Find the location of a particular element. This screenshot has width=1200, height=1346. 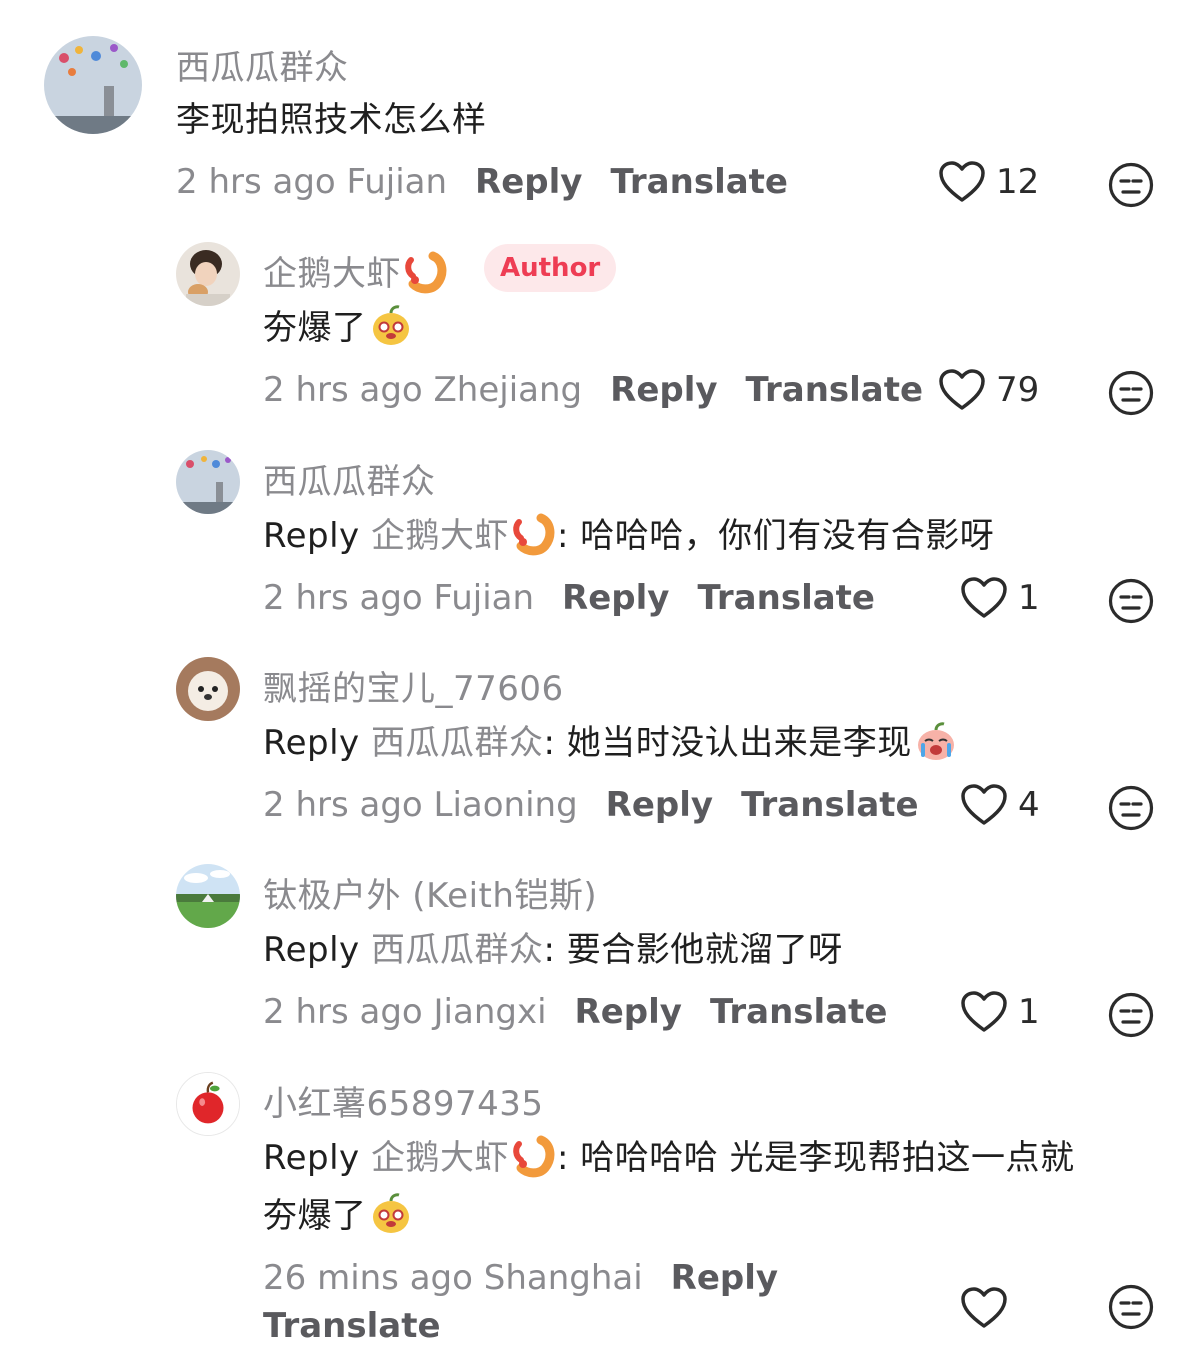

comment-time-location: 2 hrs ago Liaoning is located at coordinates (420, 805).